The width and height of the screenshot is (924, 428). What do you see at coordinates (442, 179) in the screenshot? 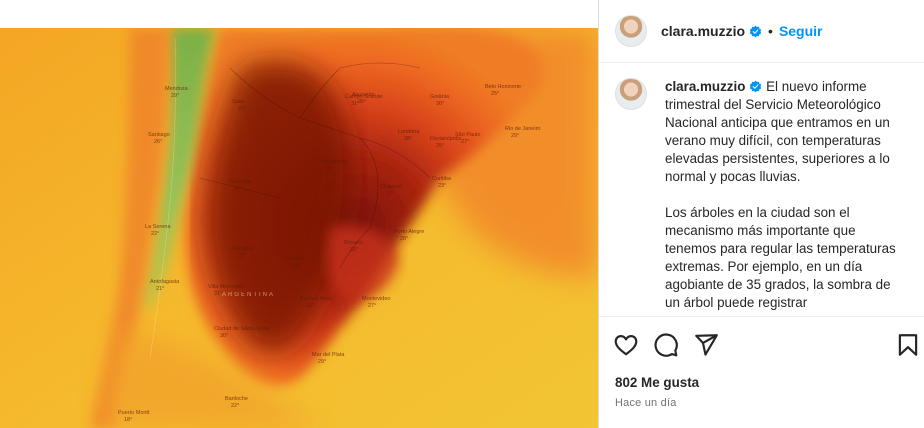
I see `map-city-name: Curitiba` at bounding box center [442, 179].